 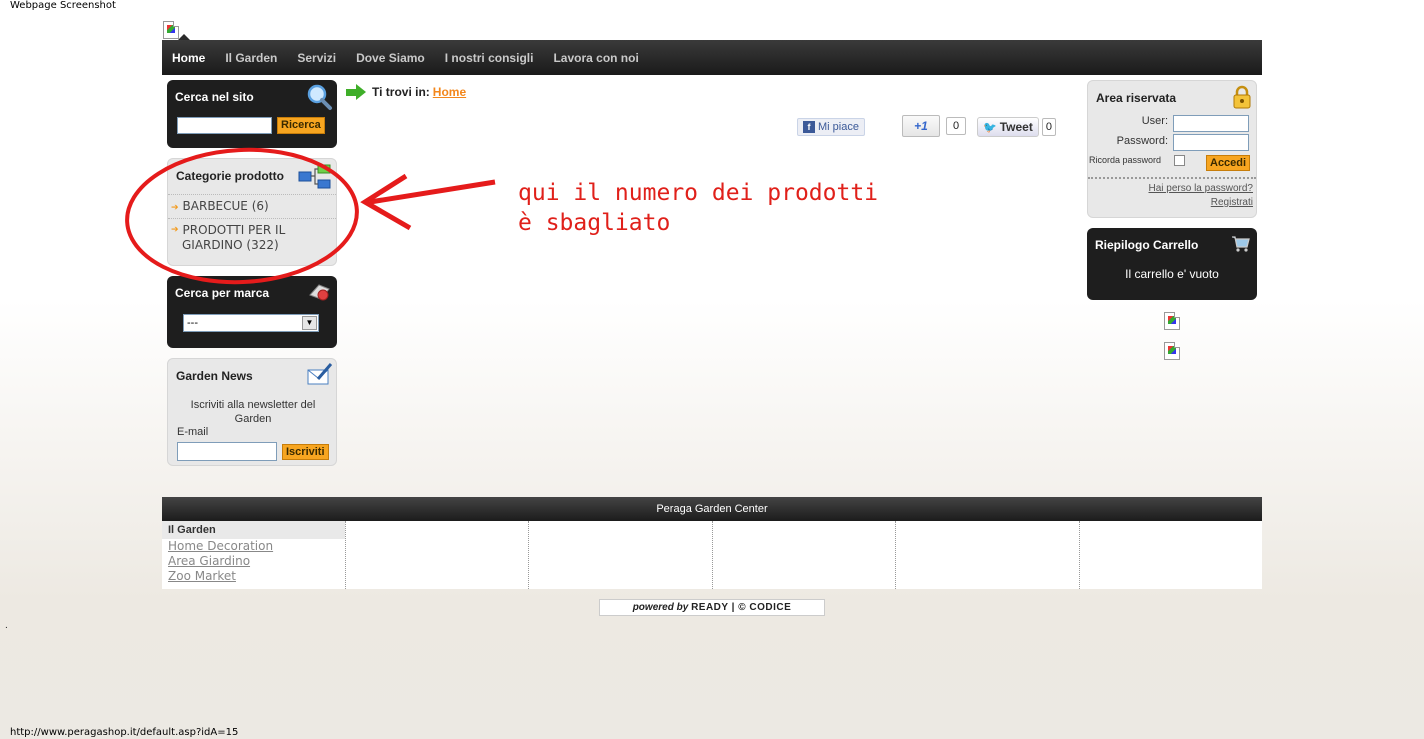 What do you see at coordinates (251, 323) in the screenshot?
I see `brand-select: --- ▼` at bounding box center [251, 323].